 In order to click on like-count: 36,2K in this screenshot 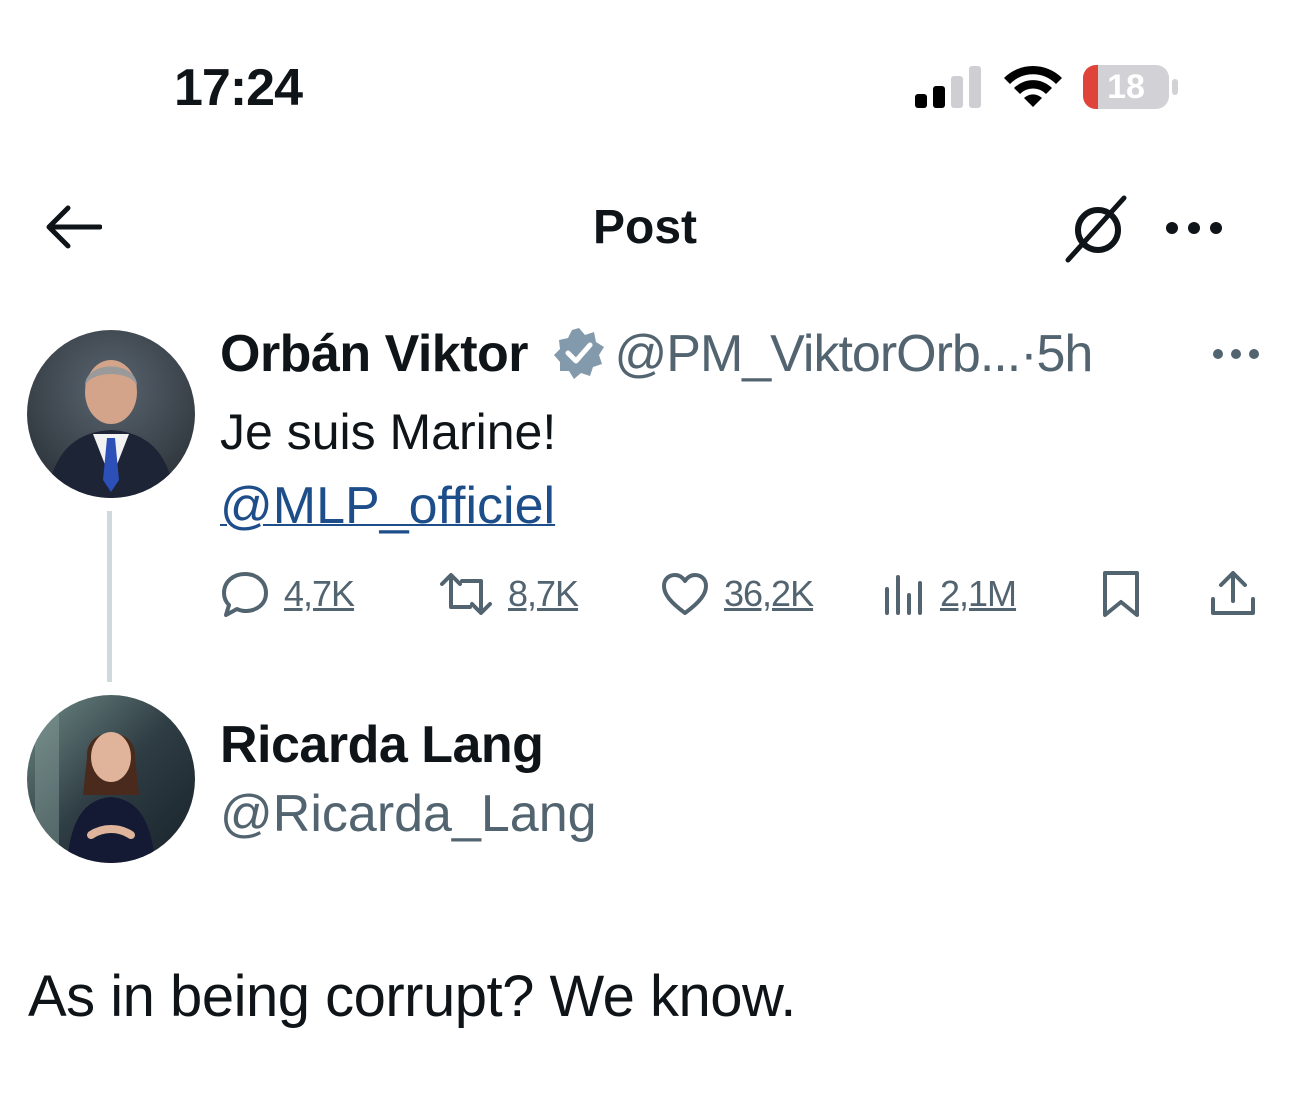, I will do `click(769, 593)`.